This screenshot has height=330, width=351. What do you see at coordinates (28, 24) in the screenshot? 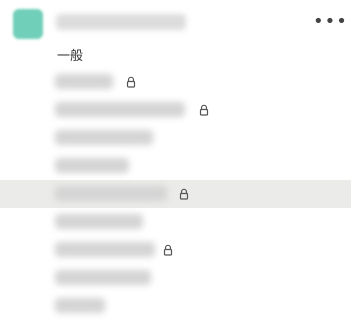
I see `workspace-icon` at bounding box center [28, 24].